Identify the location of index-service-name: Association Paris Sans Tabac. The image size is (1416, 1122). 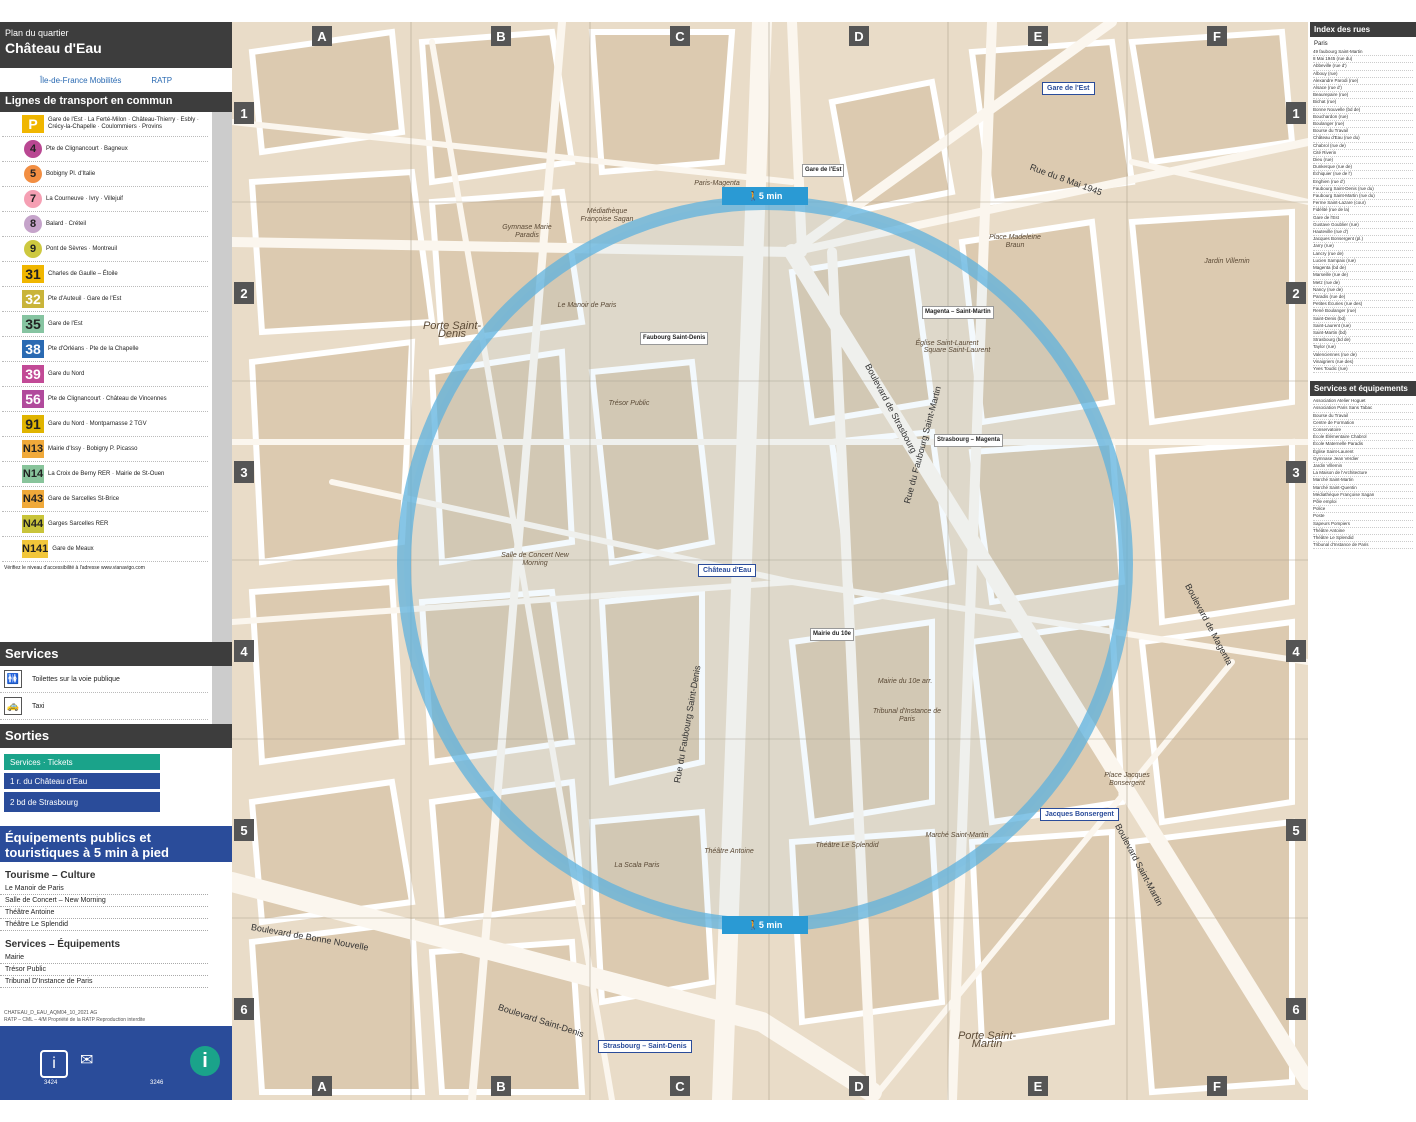
(1343, 408).